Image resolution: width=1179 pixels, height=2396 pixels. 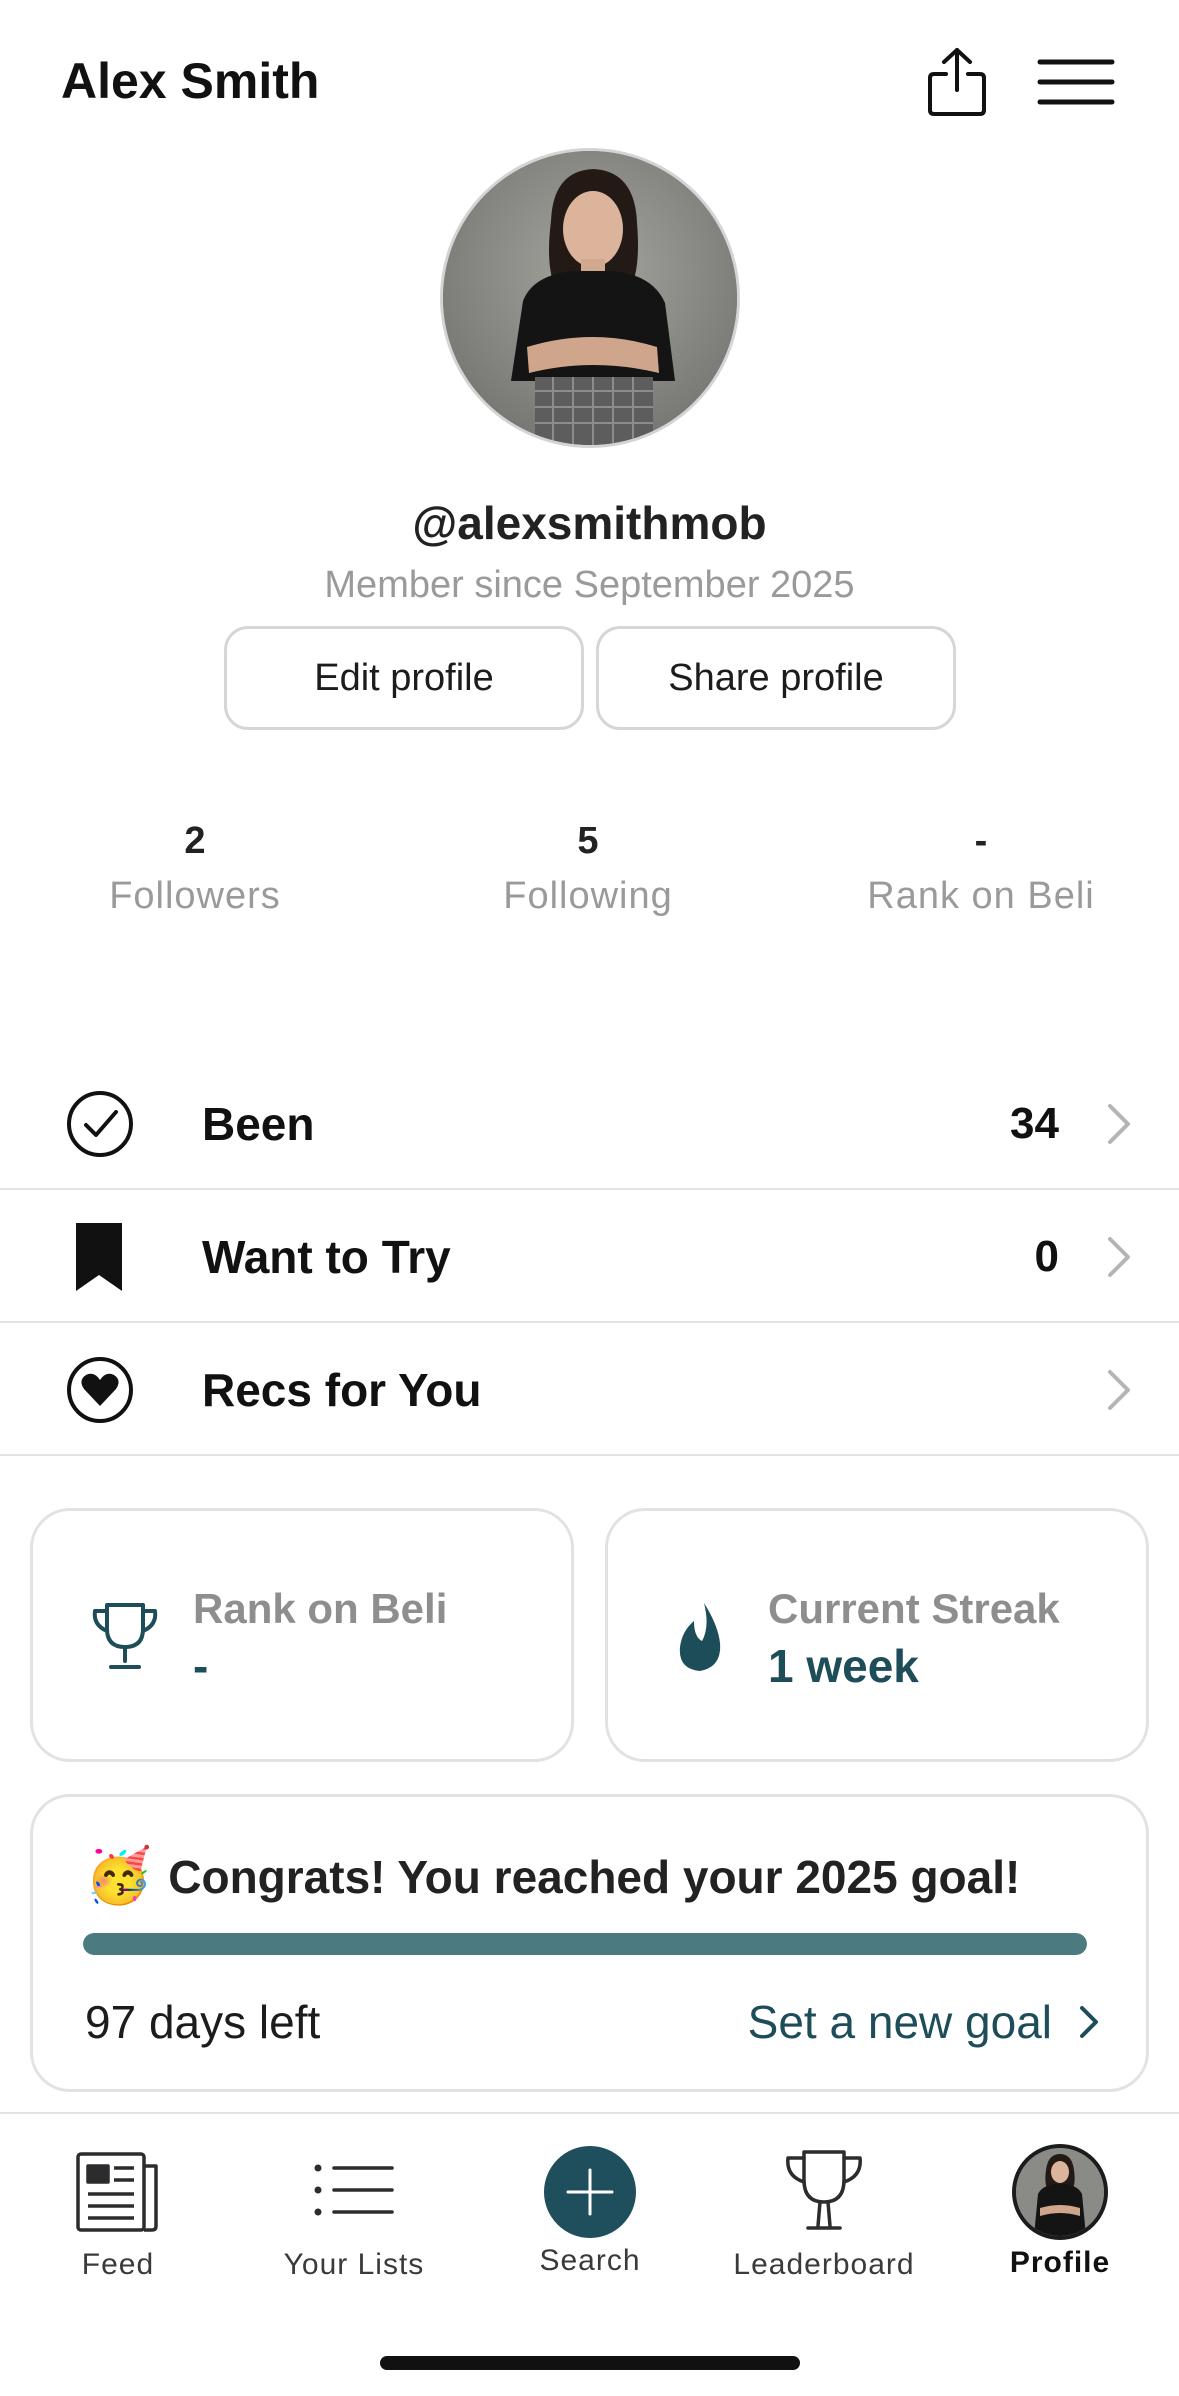 What do you see at coordinates (589, 1390) in the screenshot?
I see `list-row-recs-for-you: Recs for You` at bounding box center [589, 1390].